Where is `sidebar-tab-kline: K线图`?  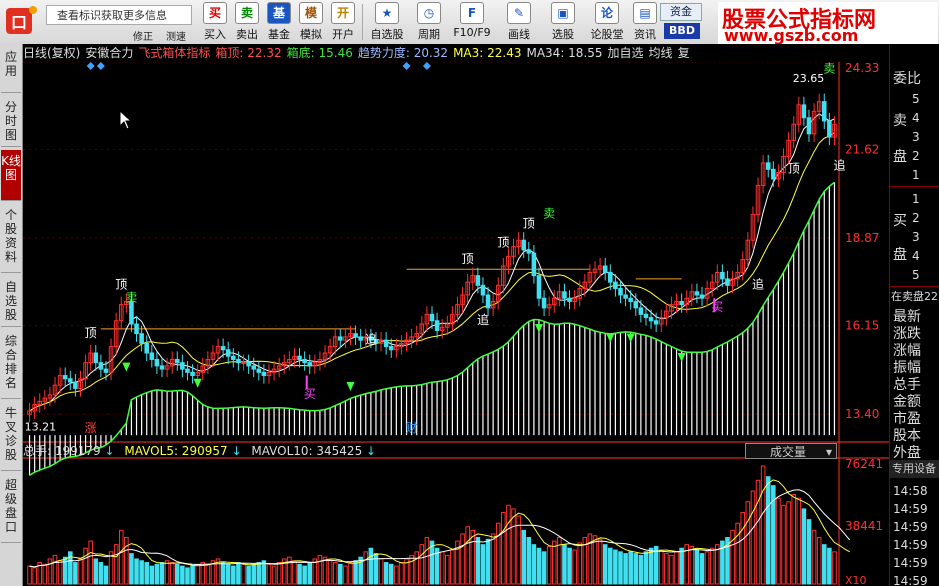
sidebar-tab-kline: K线图 is located at coordinates (11, 175).